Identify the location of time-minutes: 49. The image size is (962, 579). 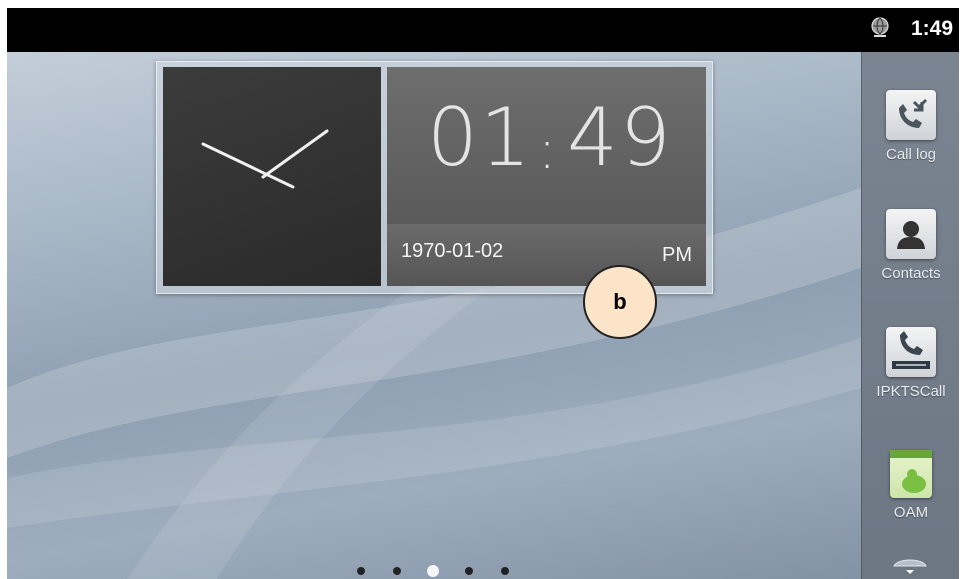
(620, 137).